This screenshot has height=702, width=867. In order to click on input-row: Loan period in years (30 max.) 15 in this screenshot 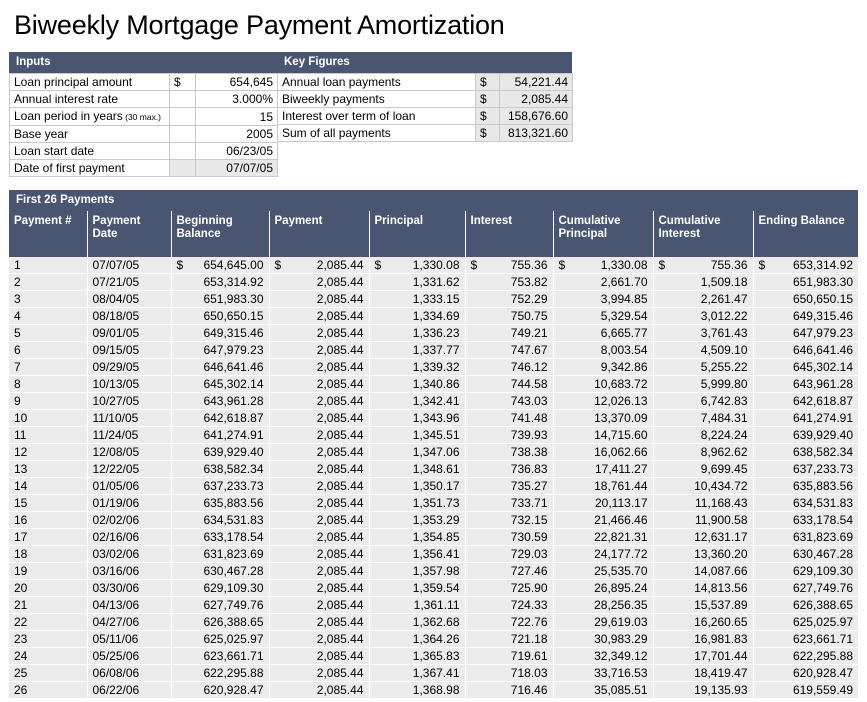, I will do `click(143, 116)`.